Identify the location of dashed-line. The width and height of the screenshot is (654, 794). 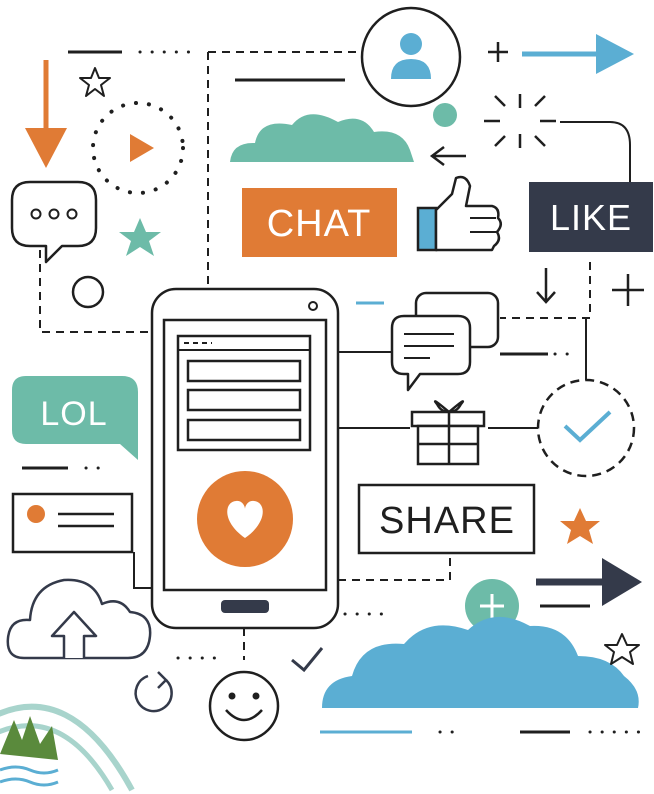
(394, 569).